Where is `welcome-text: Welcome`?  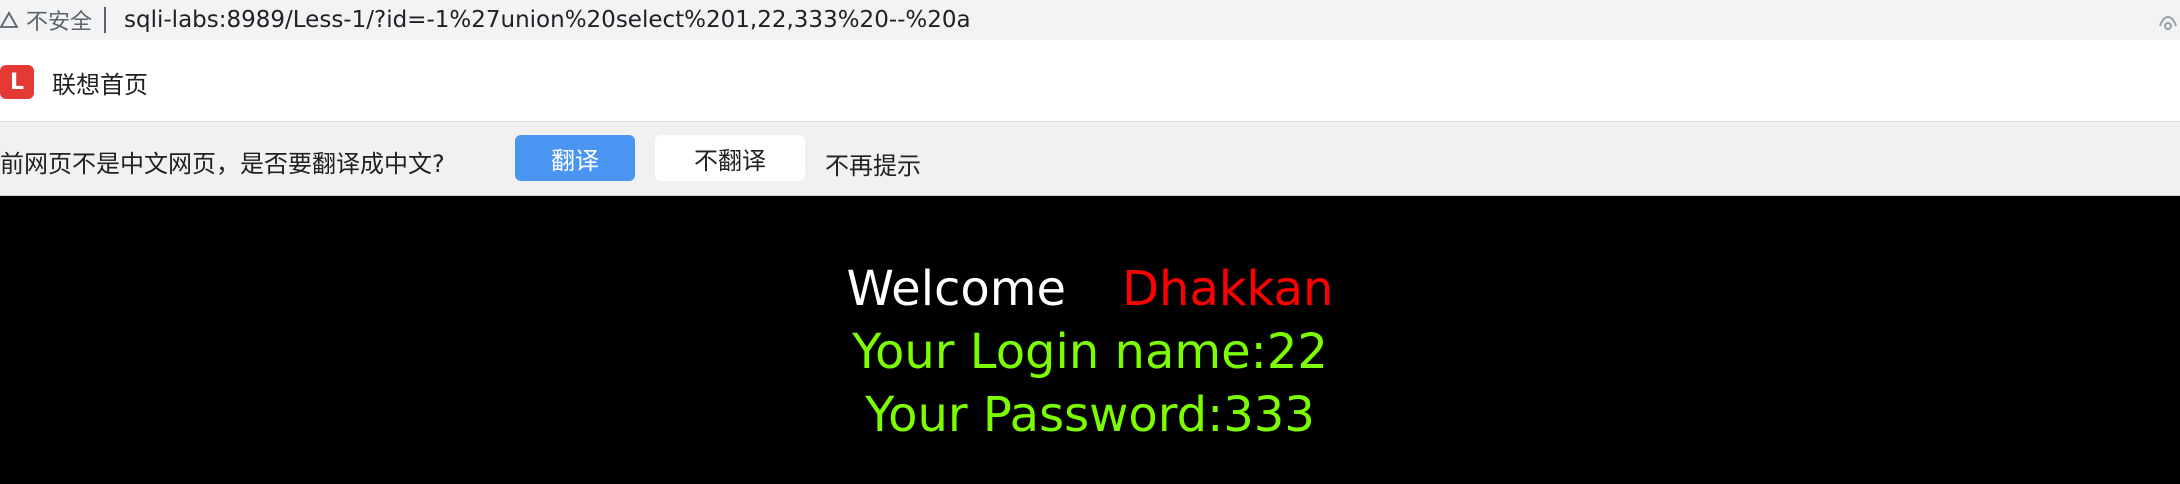
welcome-text: Welcome is located at coordinates (956, 289).